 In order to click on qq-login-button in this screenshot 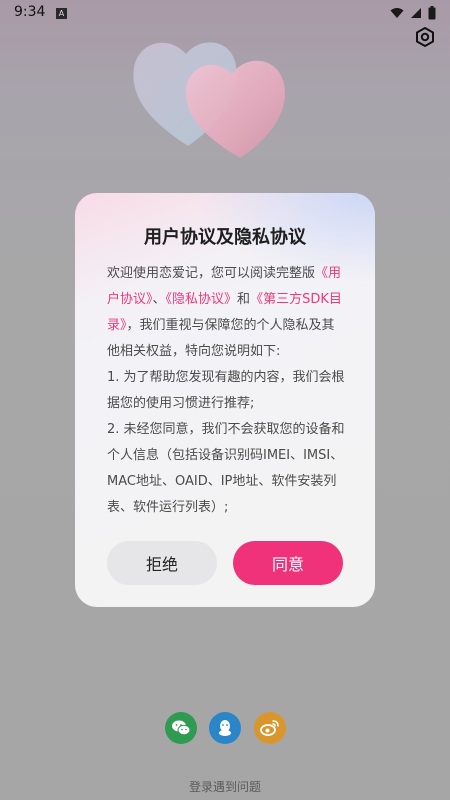, I will do `click(225, 728)`.